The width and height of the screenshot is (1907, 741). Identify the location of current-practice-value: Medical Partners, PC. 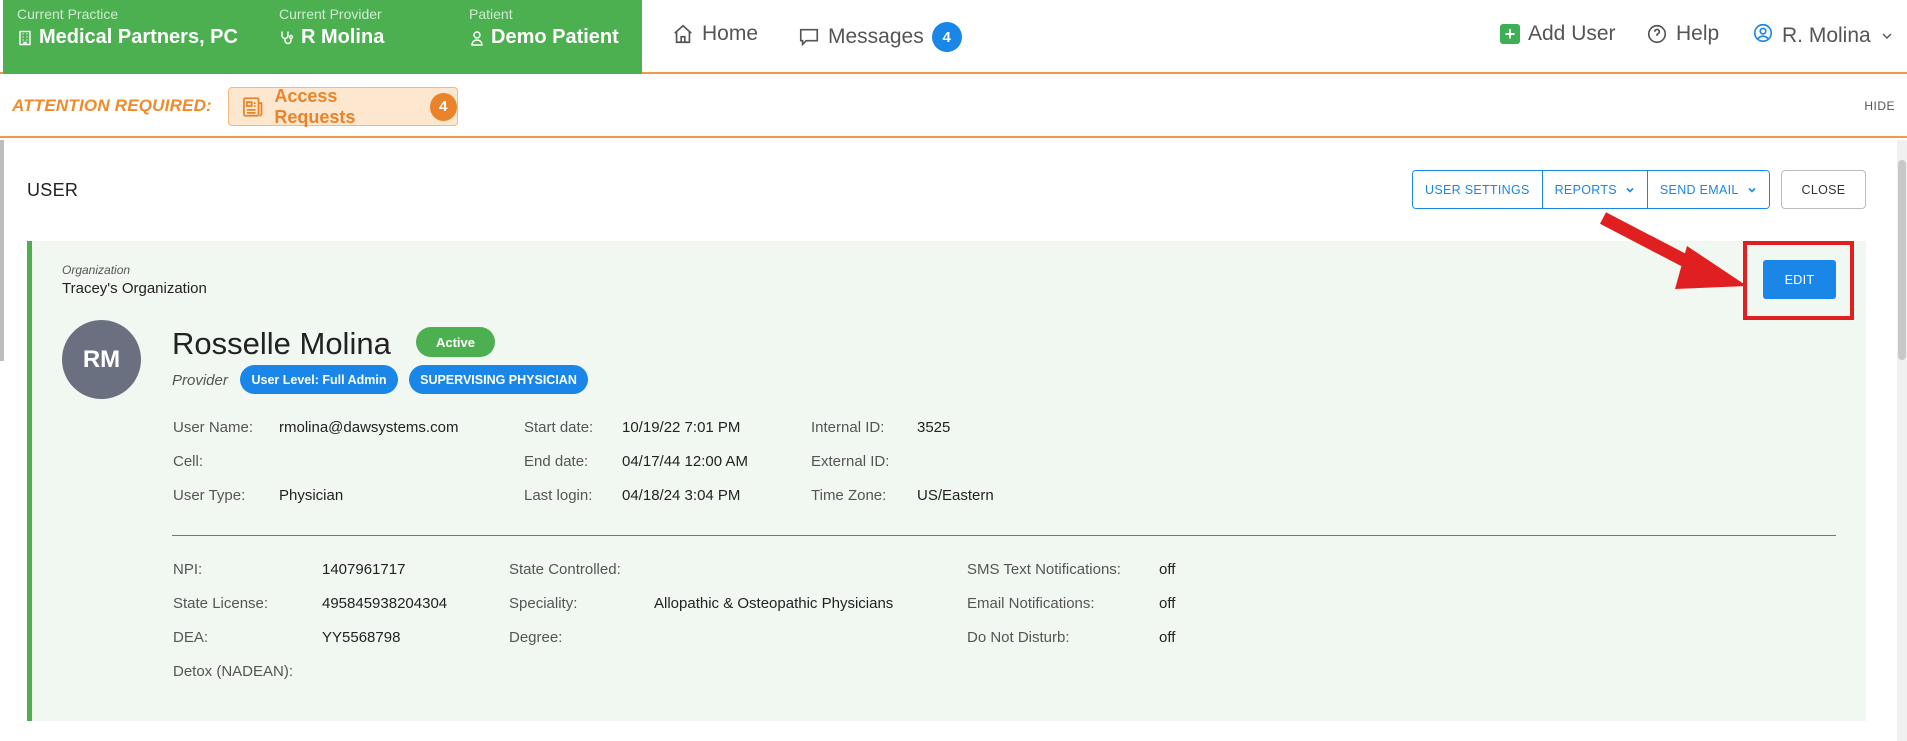
(138, 37).